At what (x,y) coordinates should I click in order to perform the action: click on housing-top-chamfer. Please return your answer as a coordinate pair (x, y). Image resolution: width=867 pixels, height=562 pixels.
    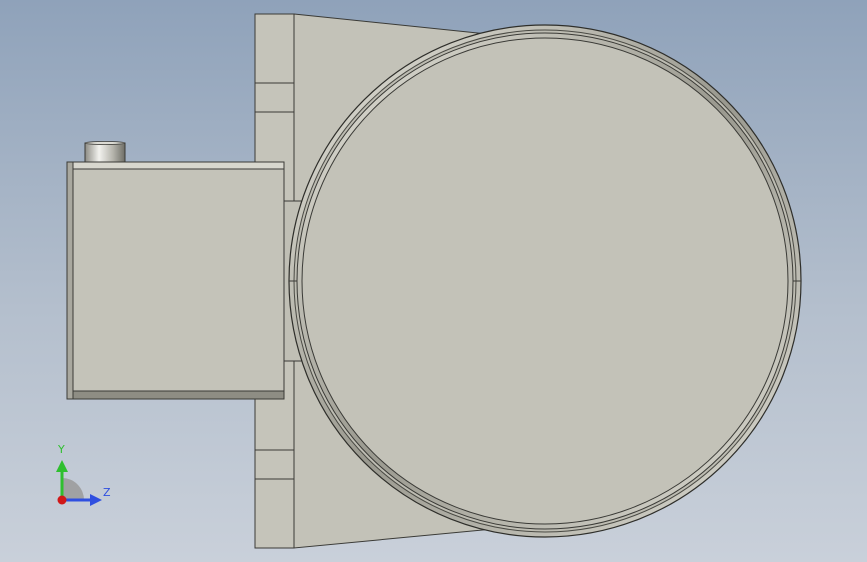
    Looking at the image, I should click on (175, 165).